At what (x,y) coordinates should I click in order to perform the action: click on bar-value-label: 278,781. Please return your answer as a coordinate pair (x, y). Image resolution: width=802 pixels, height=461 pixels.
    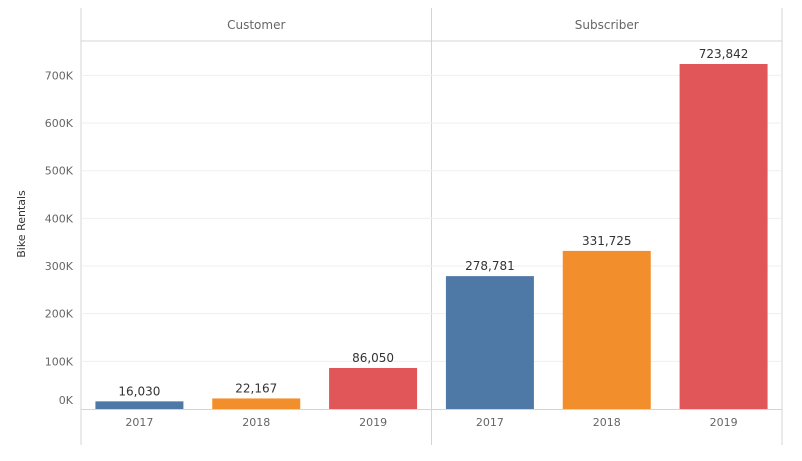
    Looking at the image, I should click on (490, 266).